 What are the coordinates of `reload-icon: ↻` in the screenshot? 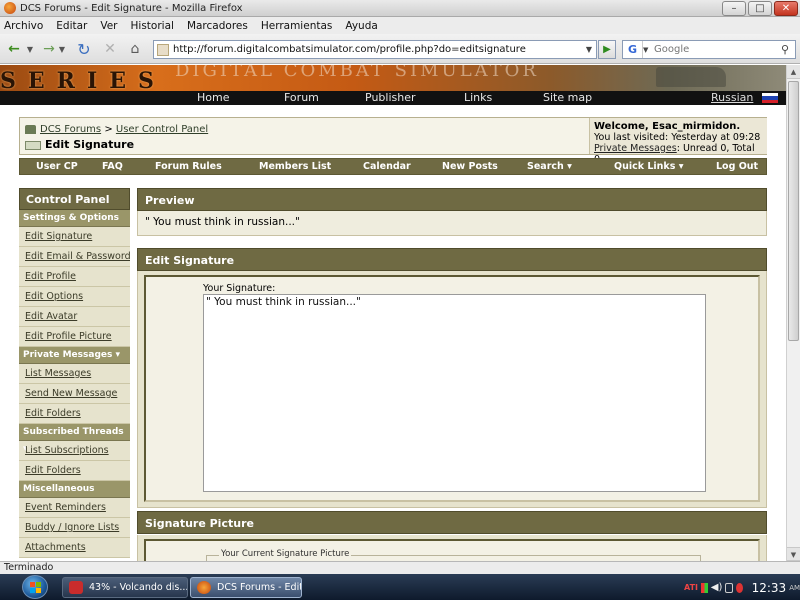 It's located at (84, 49).